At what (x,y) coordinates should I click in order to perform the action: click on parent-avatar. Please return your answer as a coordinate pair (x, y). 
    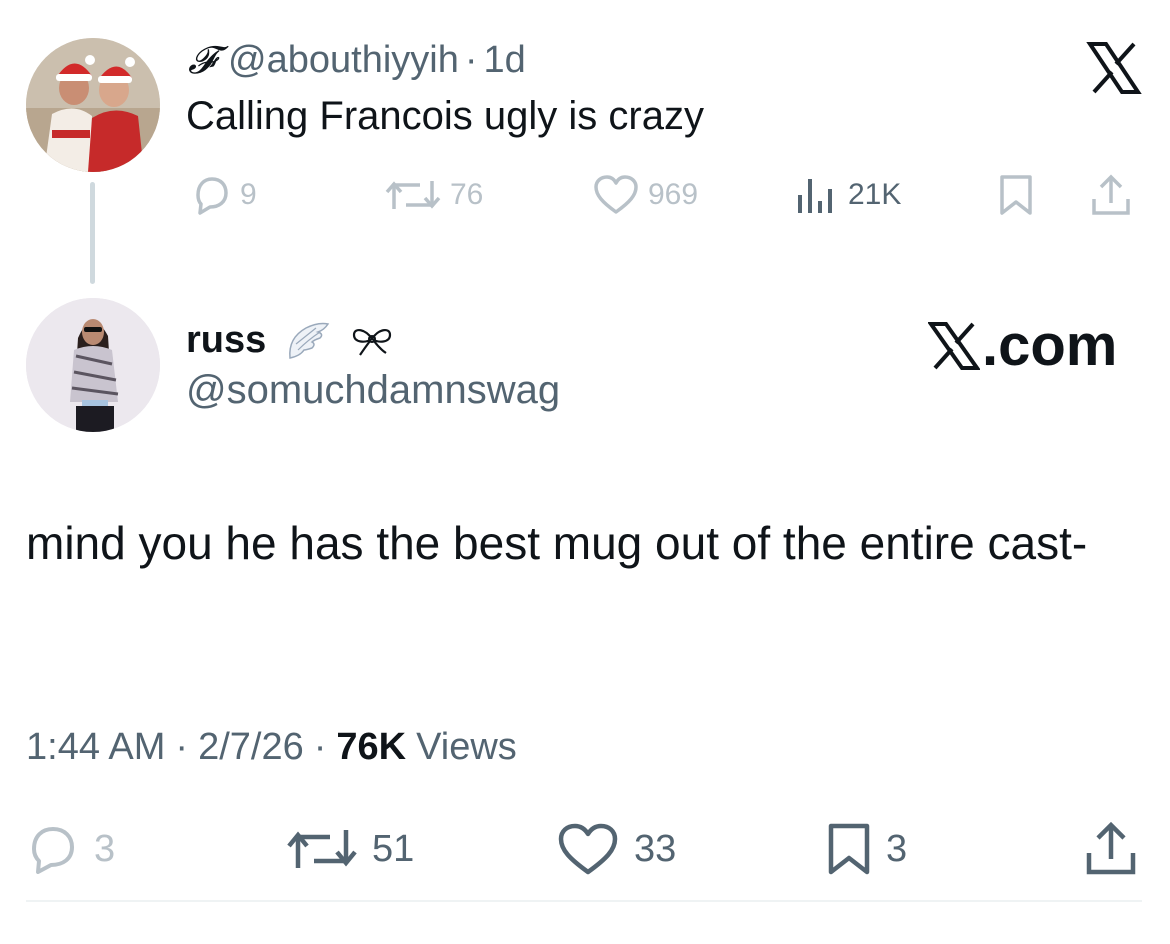
    Looking at the image, I should click on (93, 105).